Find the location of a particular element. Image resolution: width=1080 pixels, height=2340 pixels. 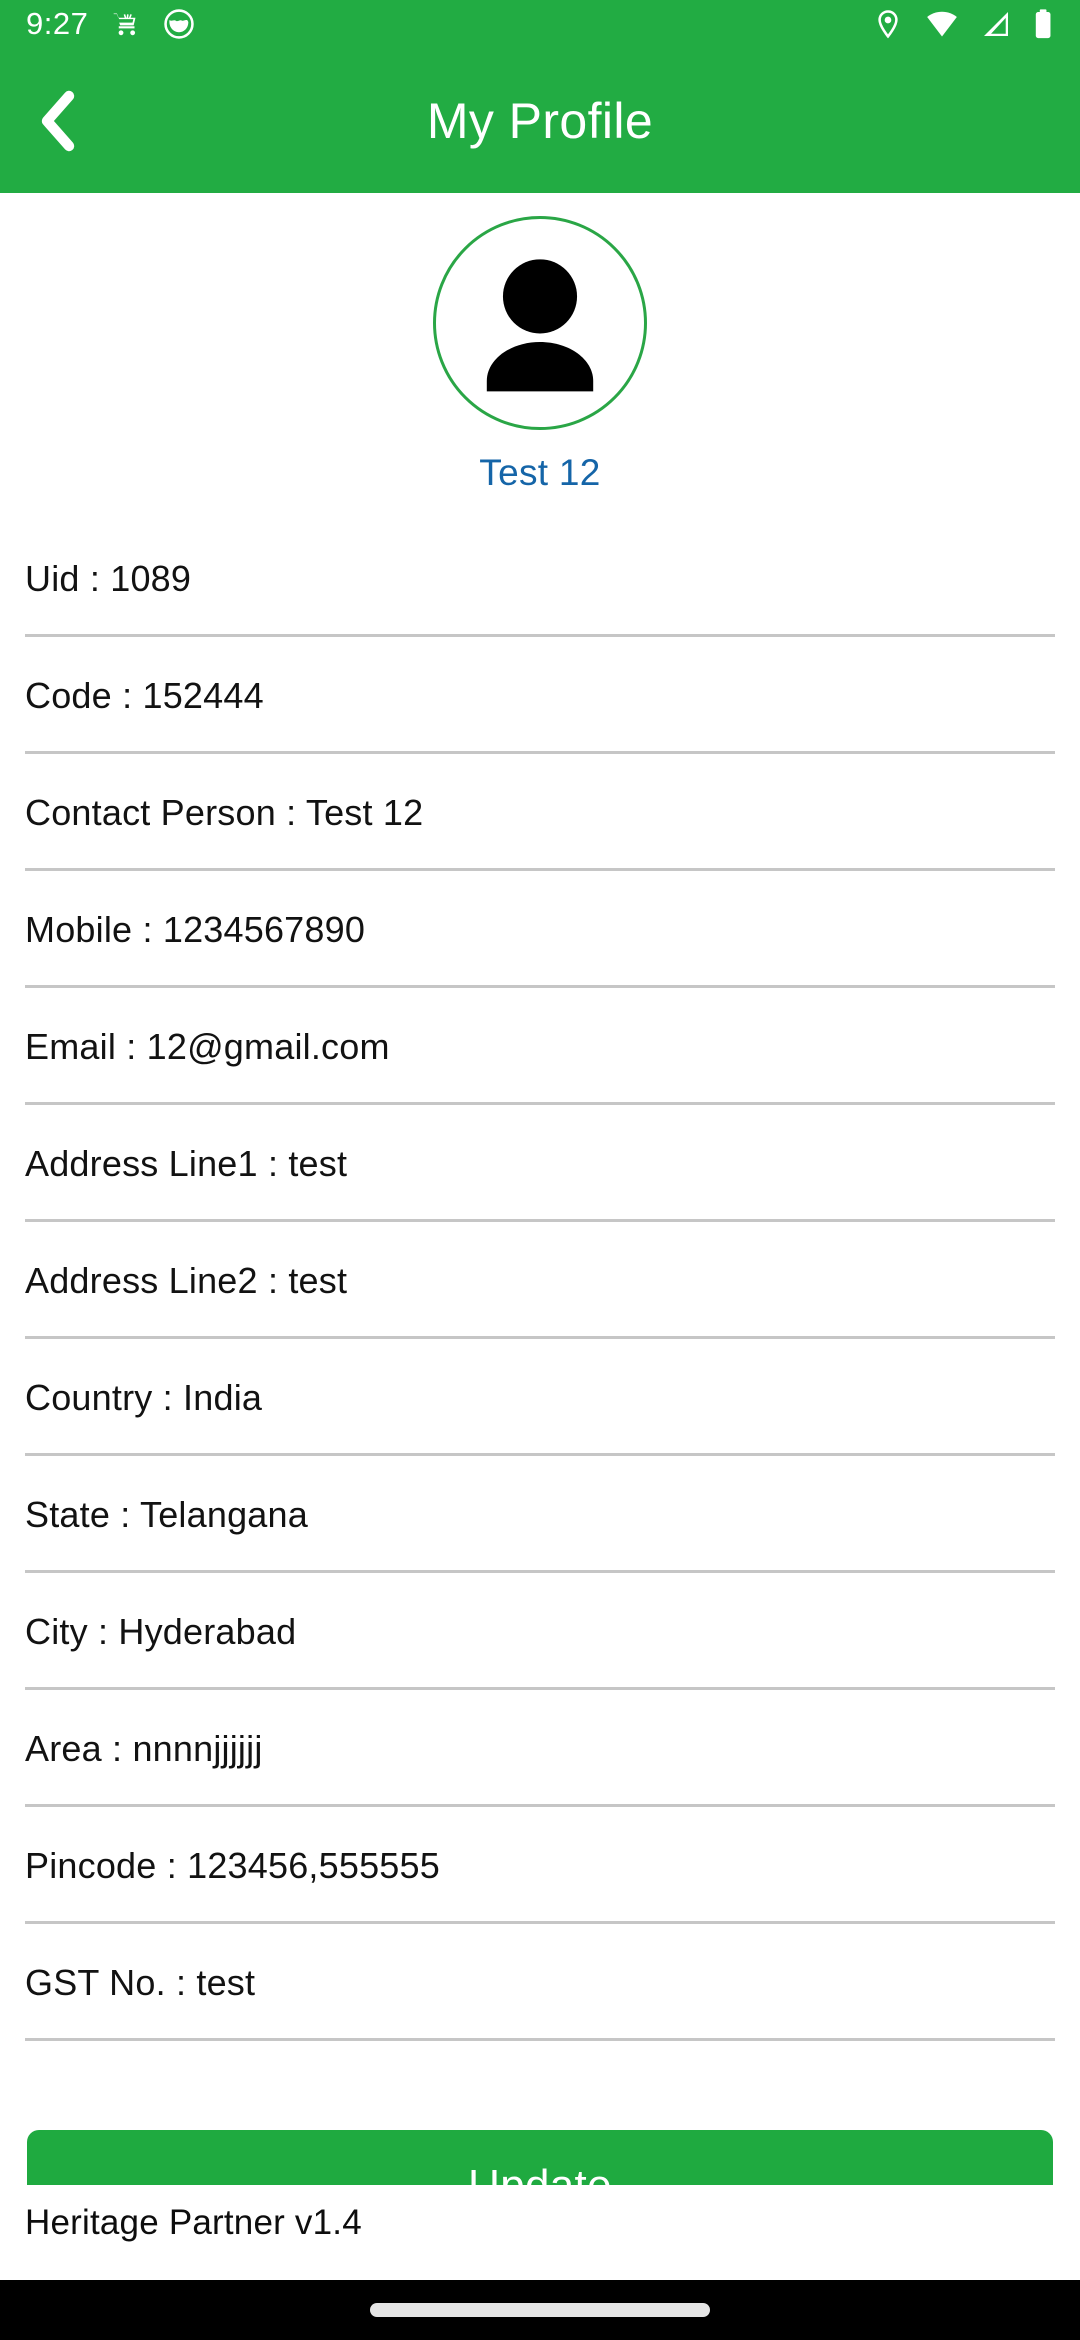

field-row-mobile: Mobile : 1234567890 is located at coordinates (540, 929).